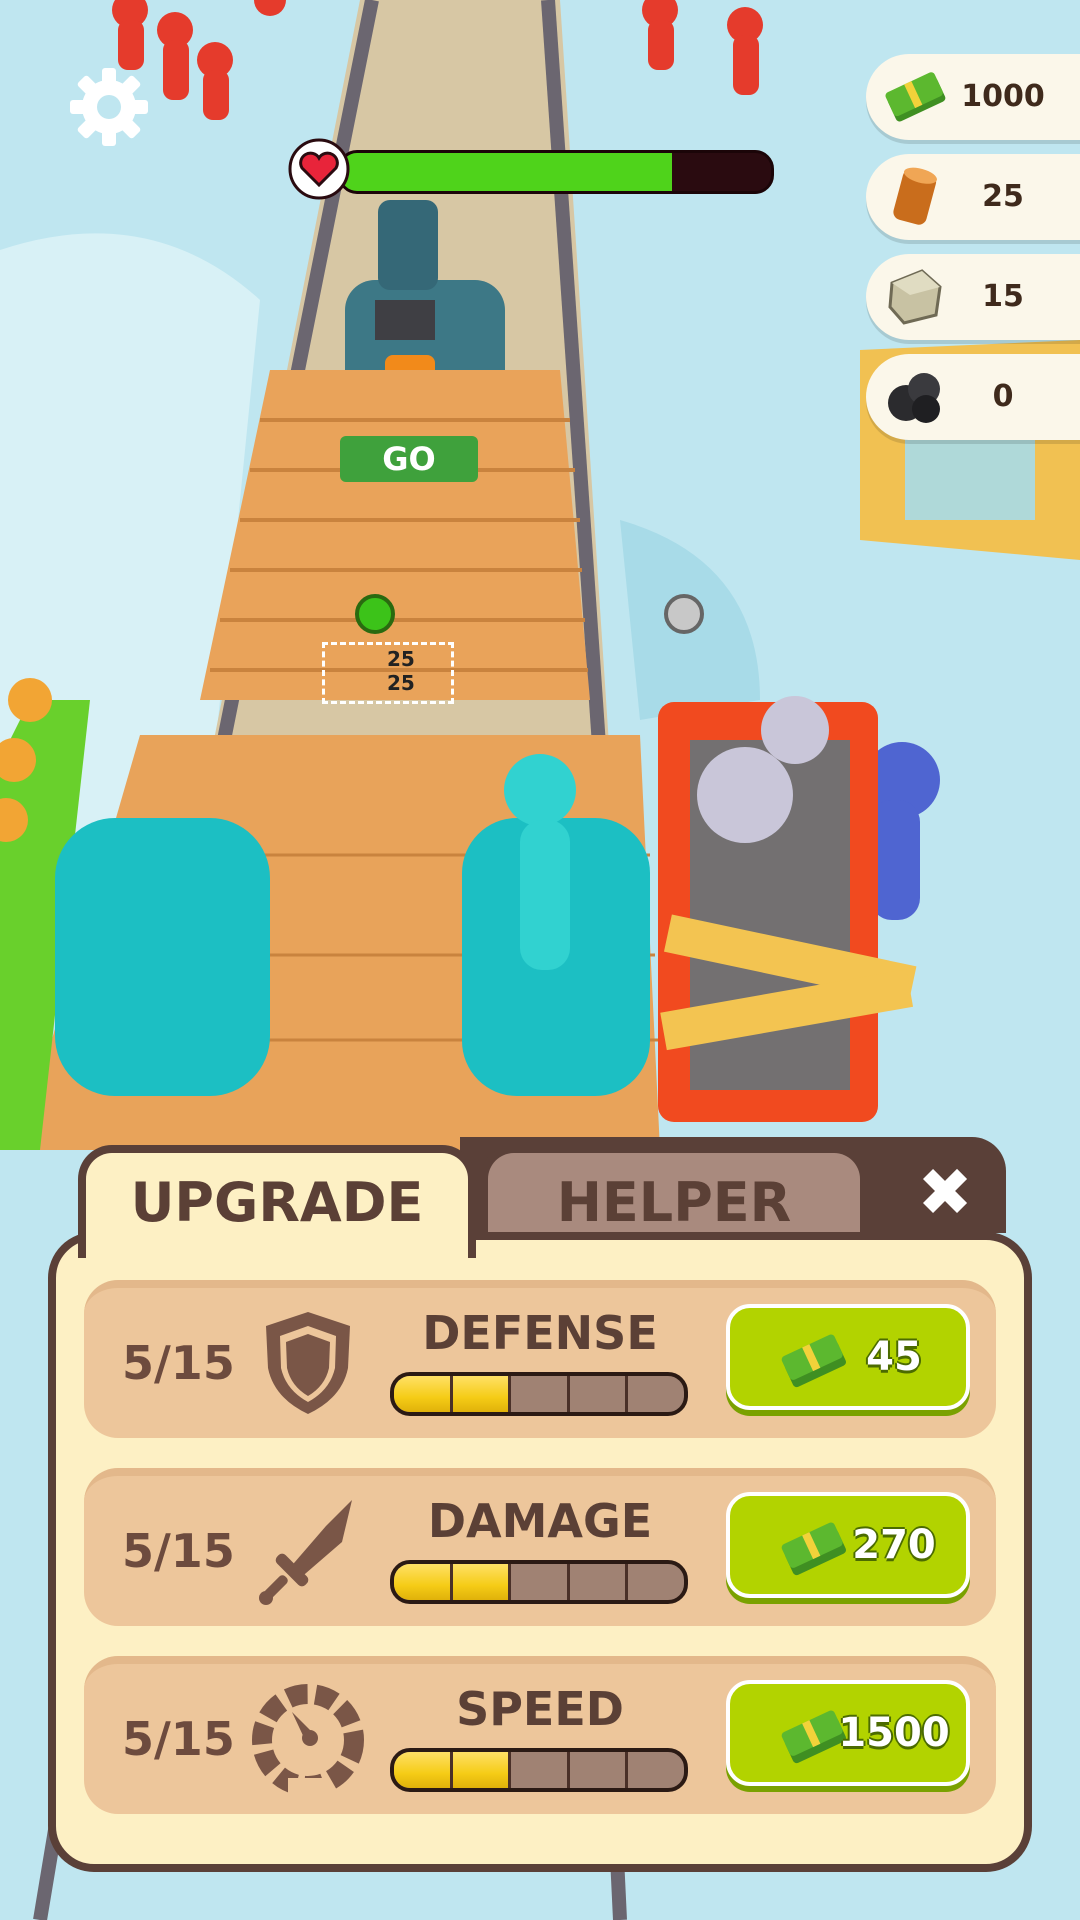  What do you see at coordinates (973, 297) in the screenshot?
I see `resource-stone: 15` at bounding box center [973, 297].